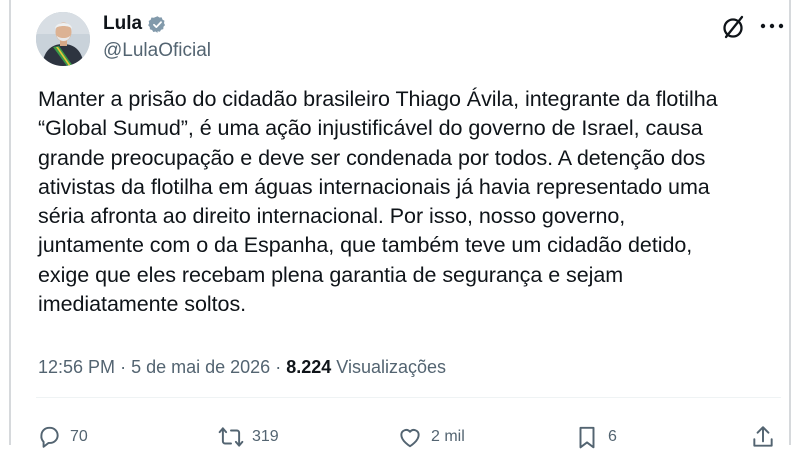  Describe the element at coordinates (410, 438) in the screenshot. I see `like-icon` at that location.